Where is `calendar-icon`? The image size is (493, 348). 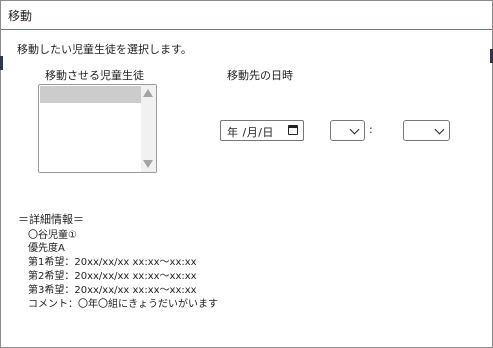
calendar-icon is located at coordinates (293, 130).